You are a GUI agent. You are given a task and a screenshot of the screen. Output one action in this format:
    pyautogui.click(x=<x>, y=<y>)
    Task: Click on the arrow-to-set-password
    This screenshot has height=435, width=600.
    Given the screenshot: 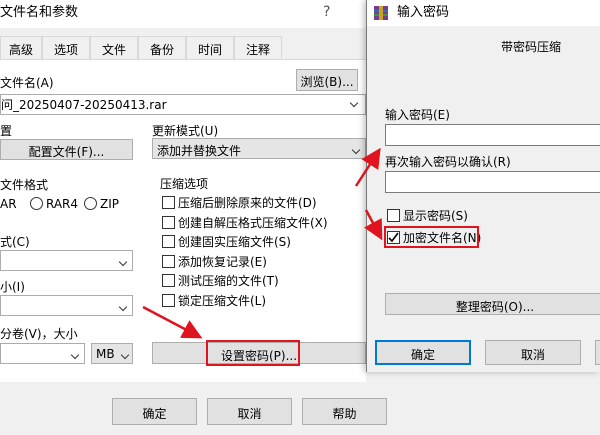 What is the action you would take?
    pyautogui.click(x=172, y=322)
    